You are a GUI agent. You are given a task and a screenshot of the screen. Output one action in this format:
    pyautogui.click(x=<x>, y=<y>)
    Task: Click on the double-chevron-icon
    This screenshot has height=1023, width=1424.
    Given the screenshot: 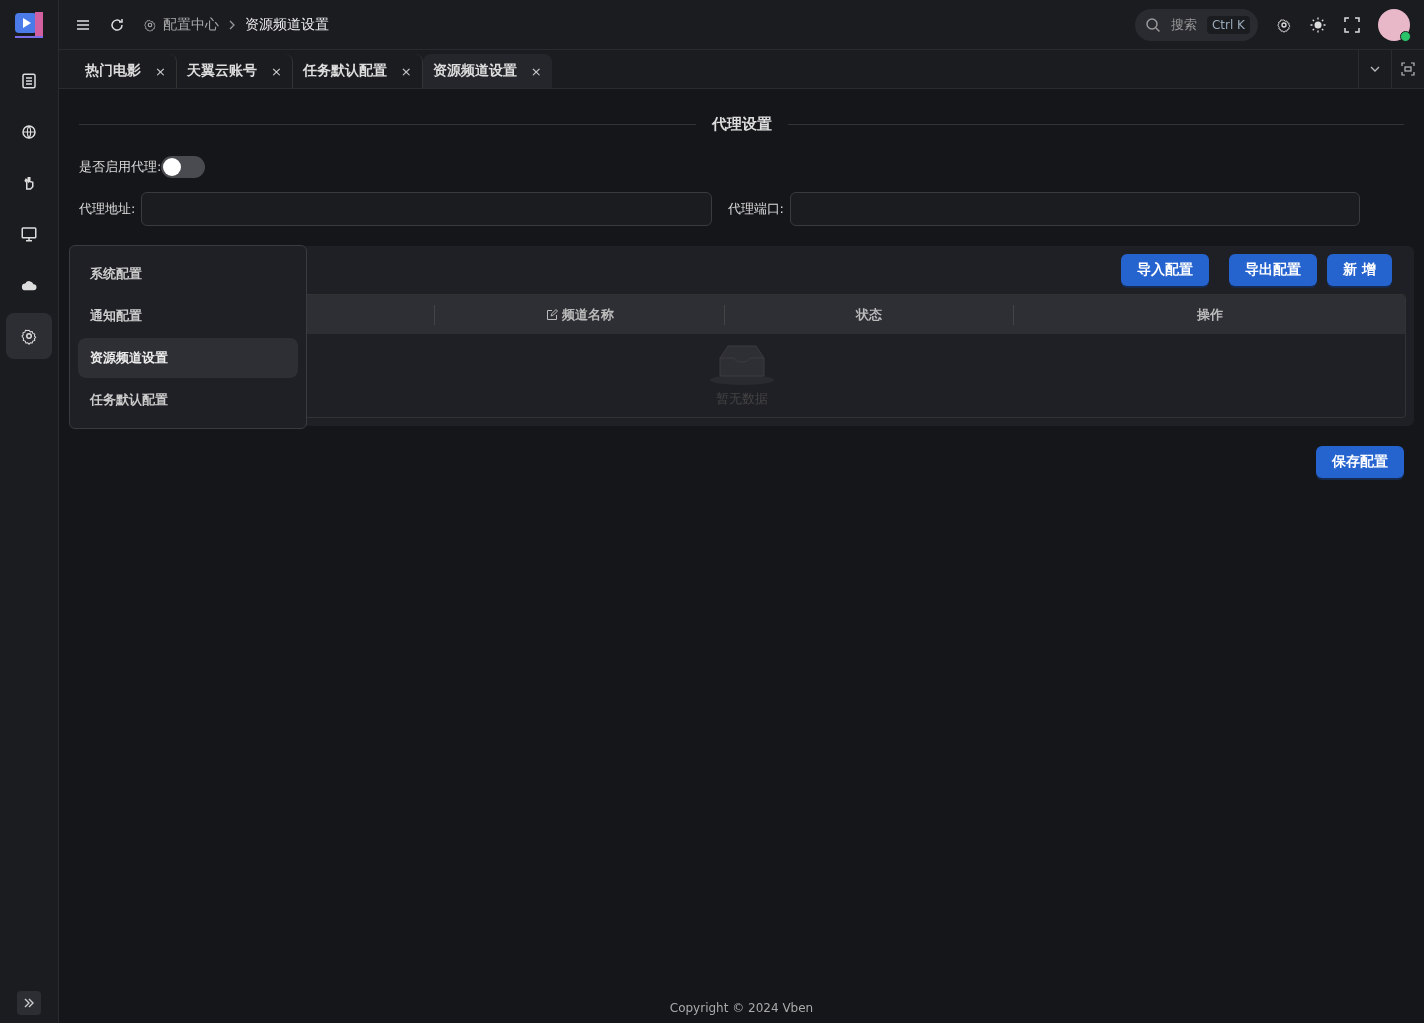 What is the action you would take?
    pyautogui.click(x=29, y=1003)
    